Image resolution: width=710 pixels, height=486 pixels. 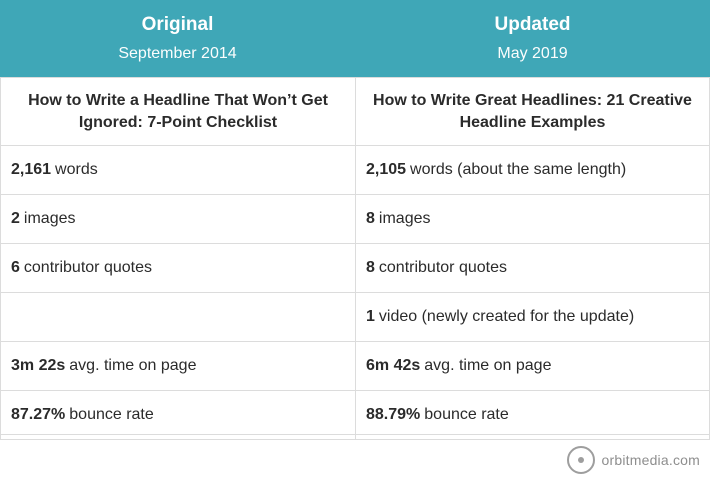 What do you see at coordinates (532, 415) in the screenshot?
I see `table-cell: 88.79% bounce rate` at bounding box center [532, 415].